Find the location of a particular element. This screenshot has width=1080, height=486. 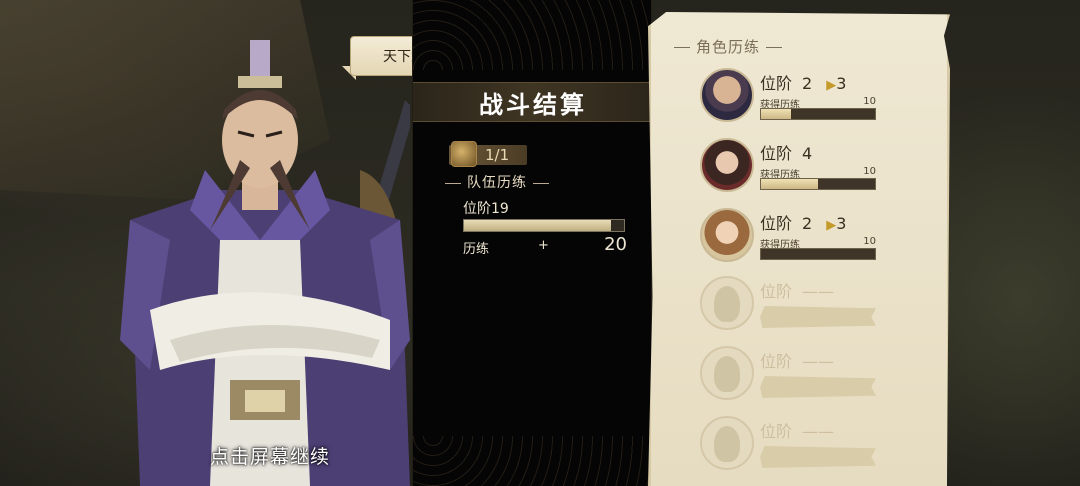

character-row-3: 位阶 2 ▶3 获得历练 10 is located at coordinates (790, 238).